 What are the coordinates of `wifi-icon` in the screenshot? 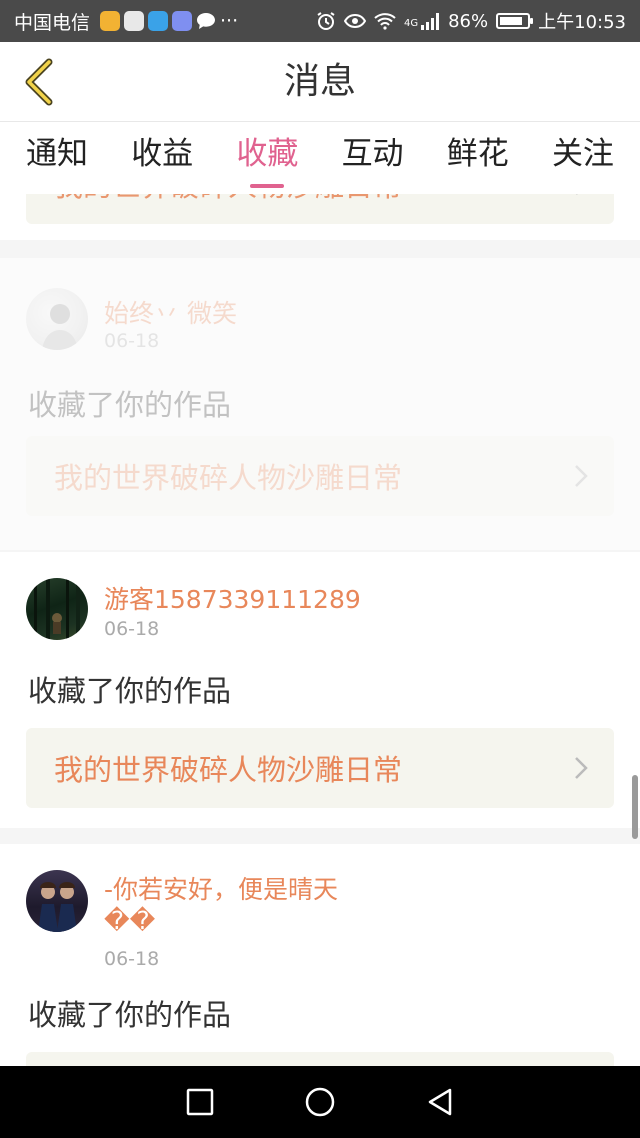 It's located at (385, 21).